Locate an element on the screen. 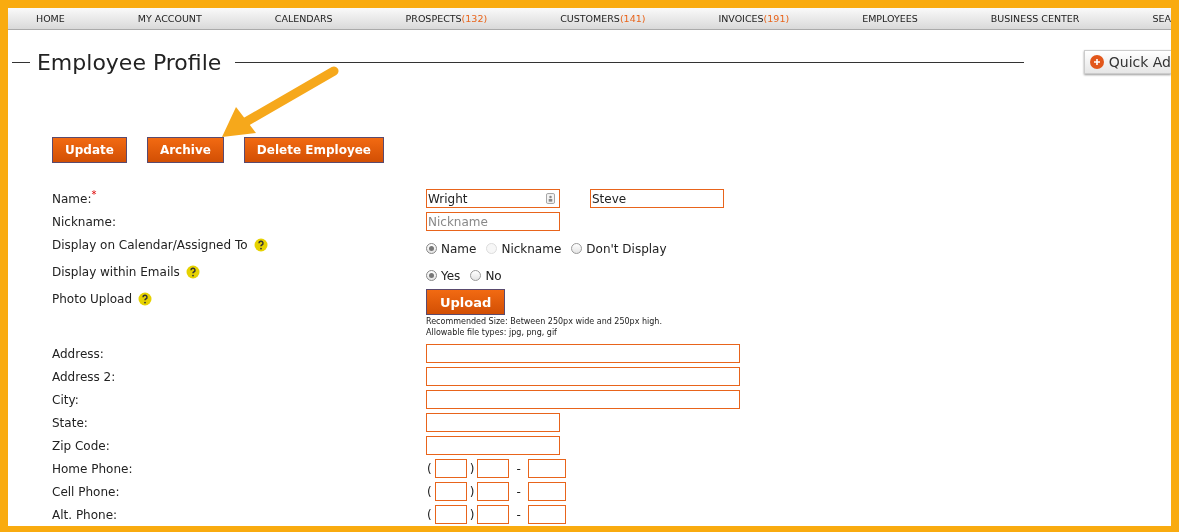  field-label: Display within Emails is located at coordinates (116, 271).